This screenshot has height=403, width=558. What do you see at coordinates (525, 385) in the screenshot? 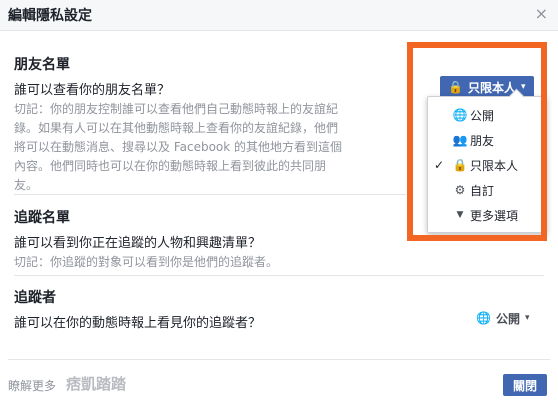
I see `close-button: 關閉` at bounding box center [525, 385].